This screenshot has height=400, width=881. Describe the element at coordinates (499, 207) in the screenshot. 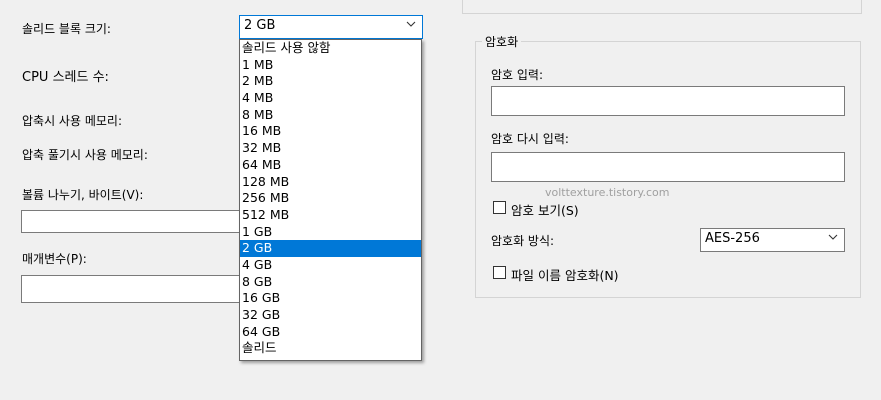

I see `show-password-checkbox` at that location.